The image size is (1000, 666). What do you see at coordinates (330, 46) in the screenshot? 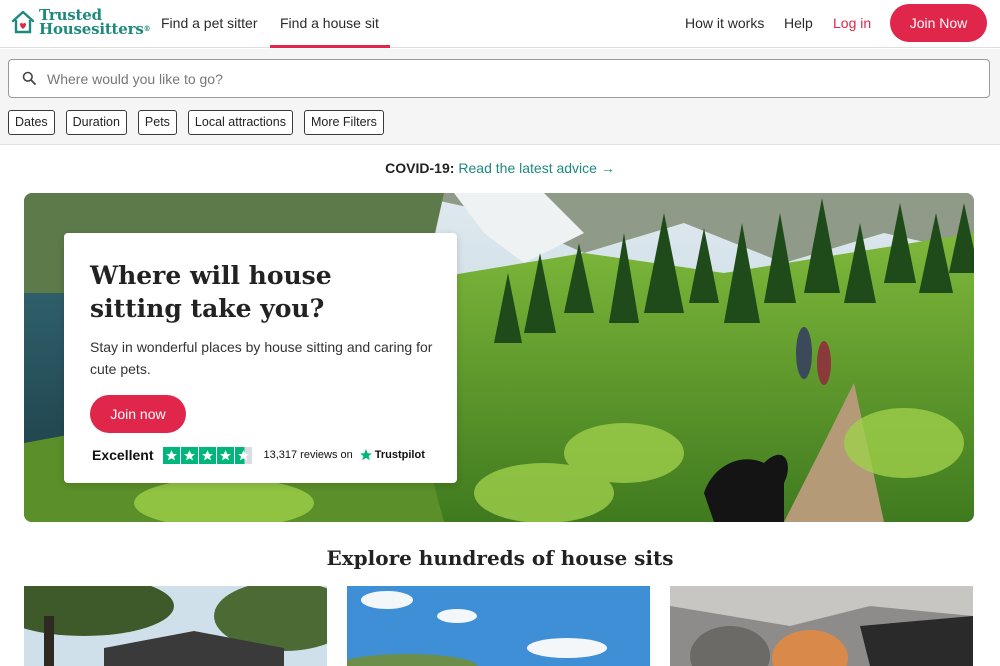
I see `active-tab-indicator` at bounding box center [330, 46].